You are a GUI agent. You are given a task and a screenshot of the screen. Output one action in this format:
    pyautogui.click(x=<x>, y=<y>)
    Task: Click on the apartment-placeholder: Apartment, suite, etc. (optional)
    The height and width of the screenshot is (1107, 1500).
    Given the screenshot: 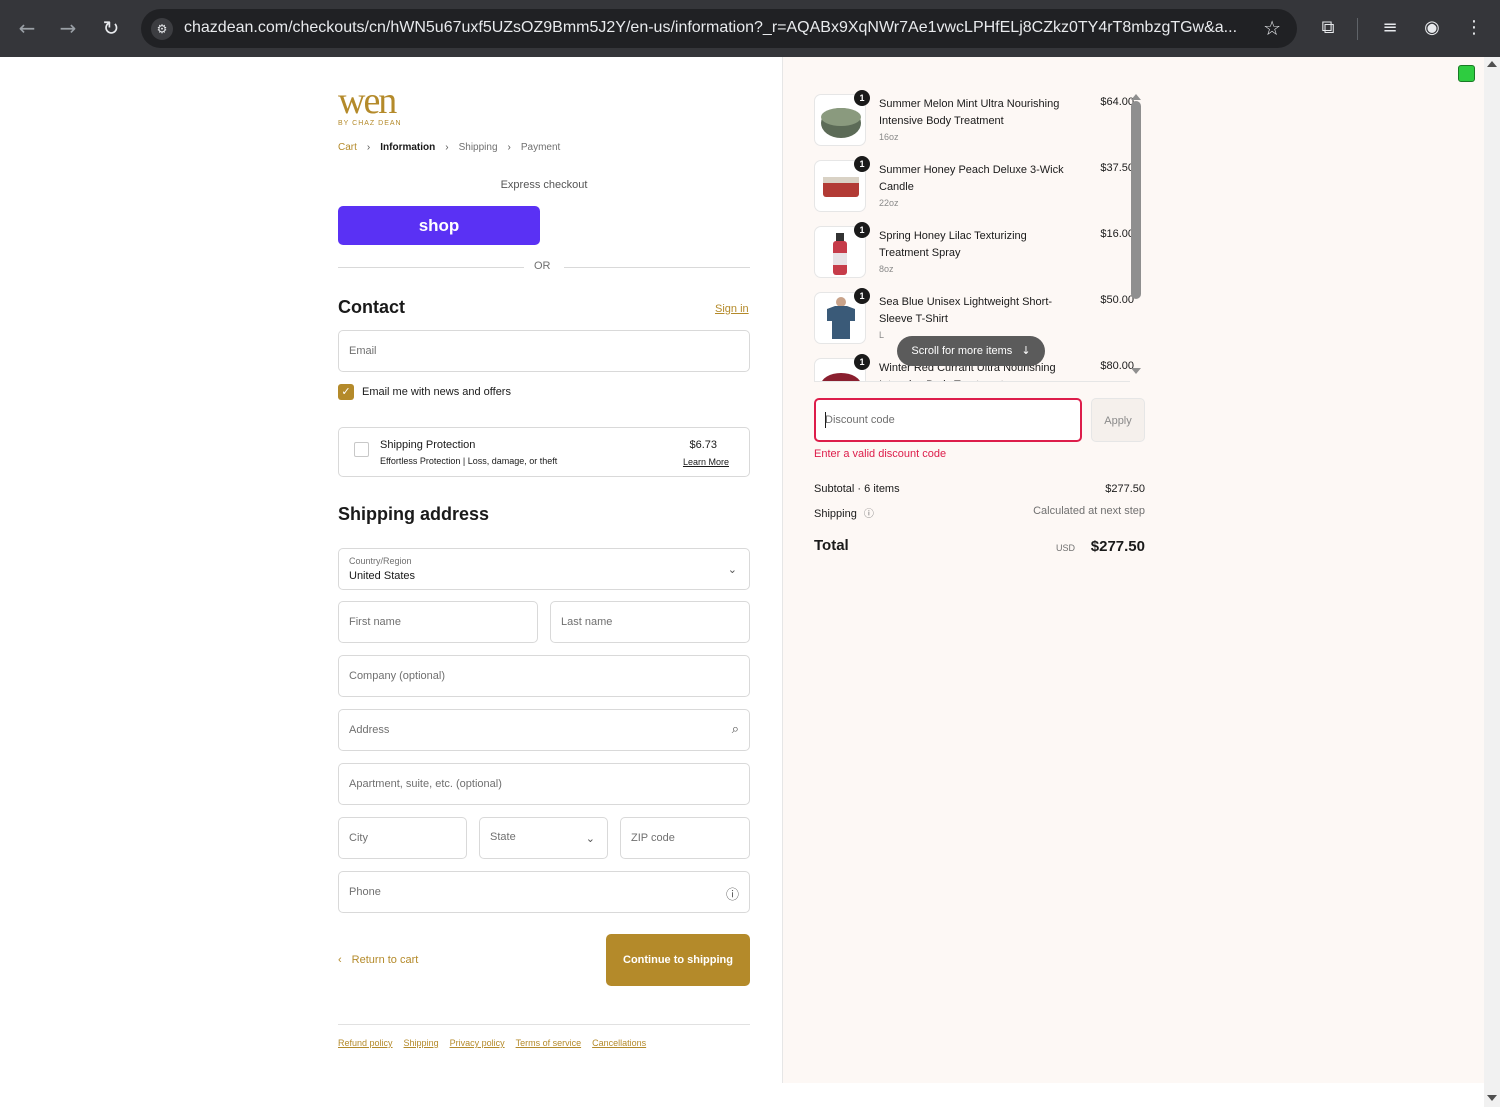 What is the action you would take?
    pyautogui.click(x=425, y=784)
    